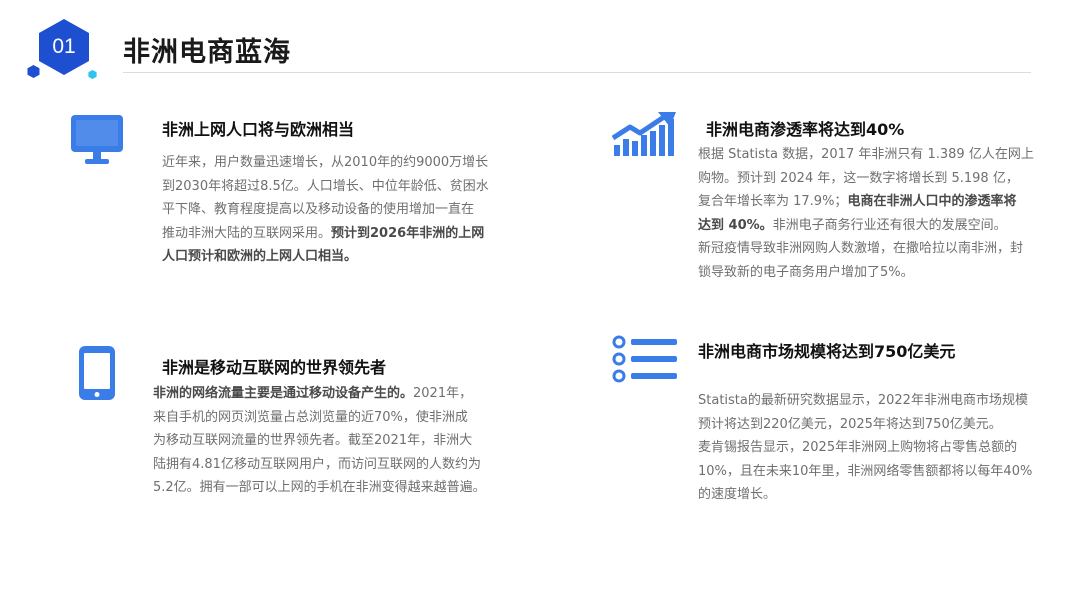  I want to click on body-line: 推动非洲大陆的互联网采用。预计到2026年非洲的上网, so click(325, 234).